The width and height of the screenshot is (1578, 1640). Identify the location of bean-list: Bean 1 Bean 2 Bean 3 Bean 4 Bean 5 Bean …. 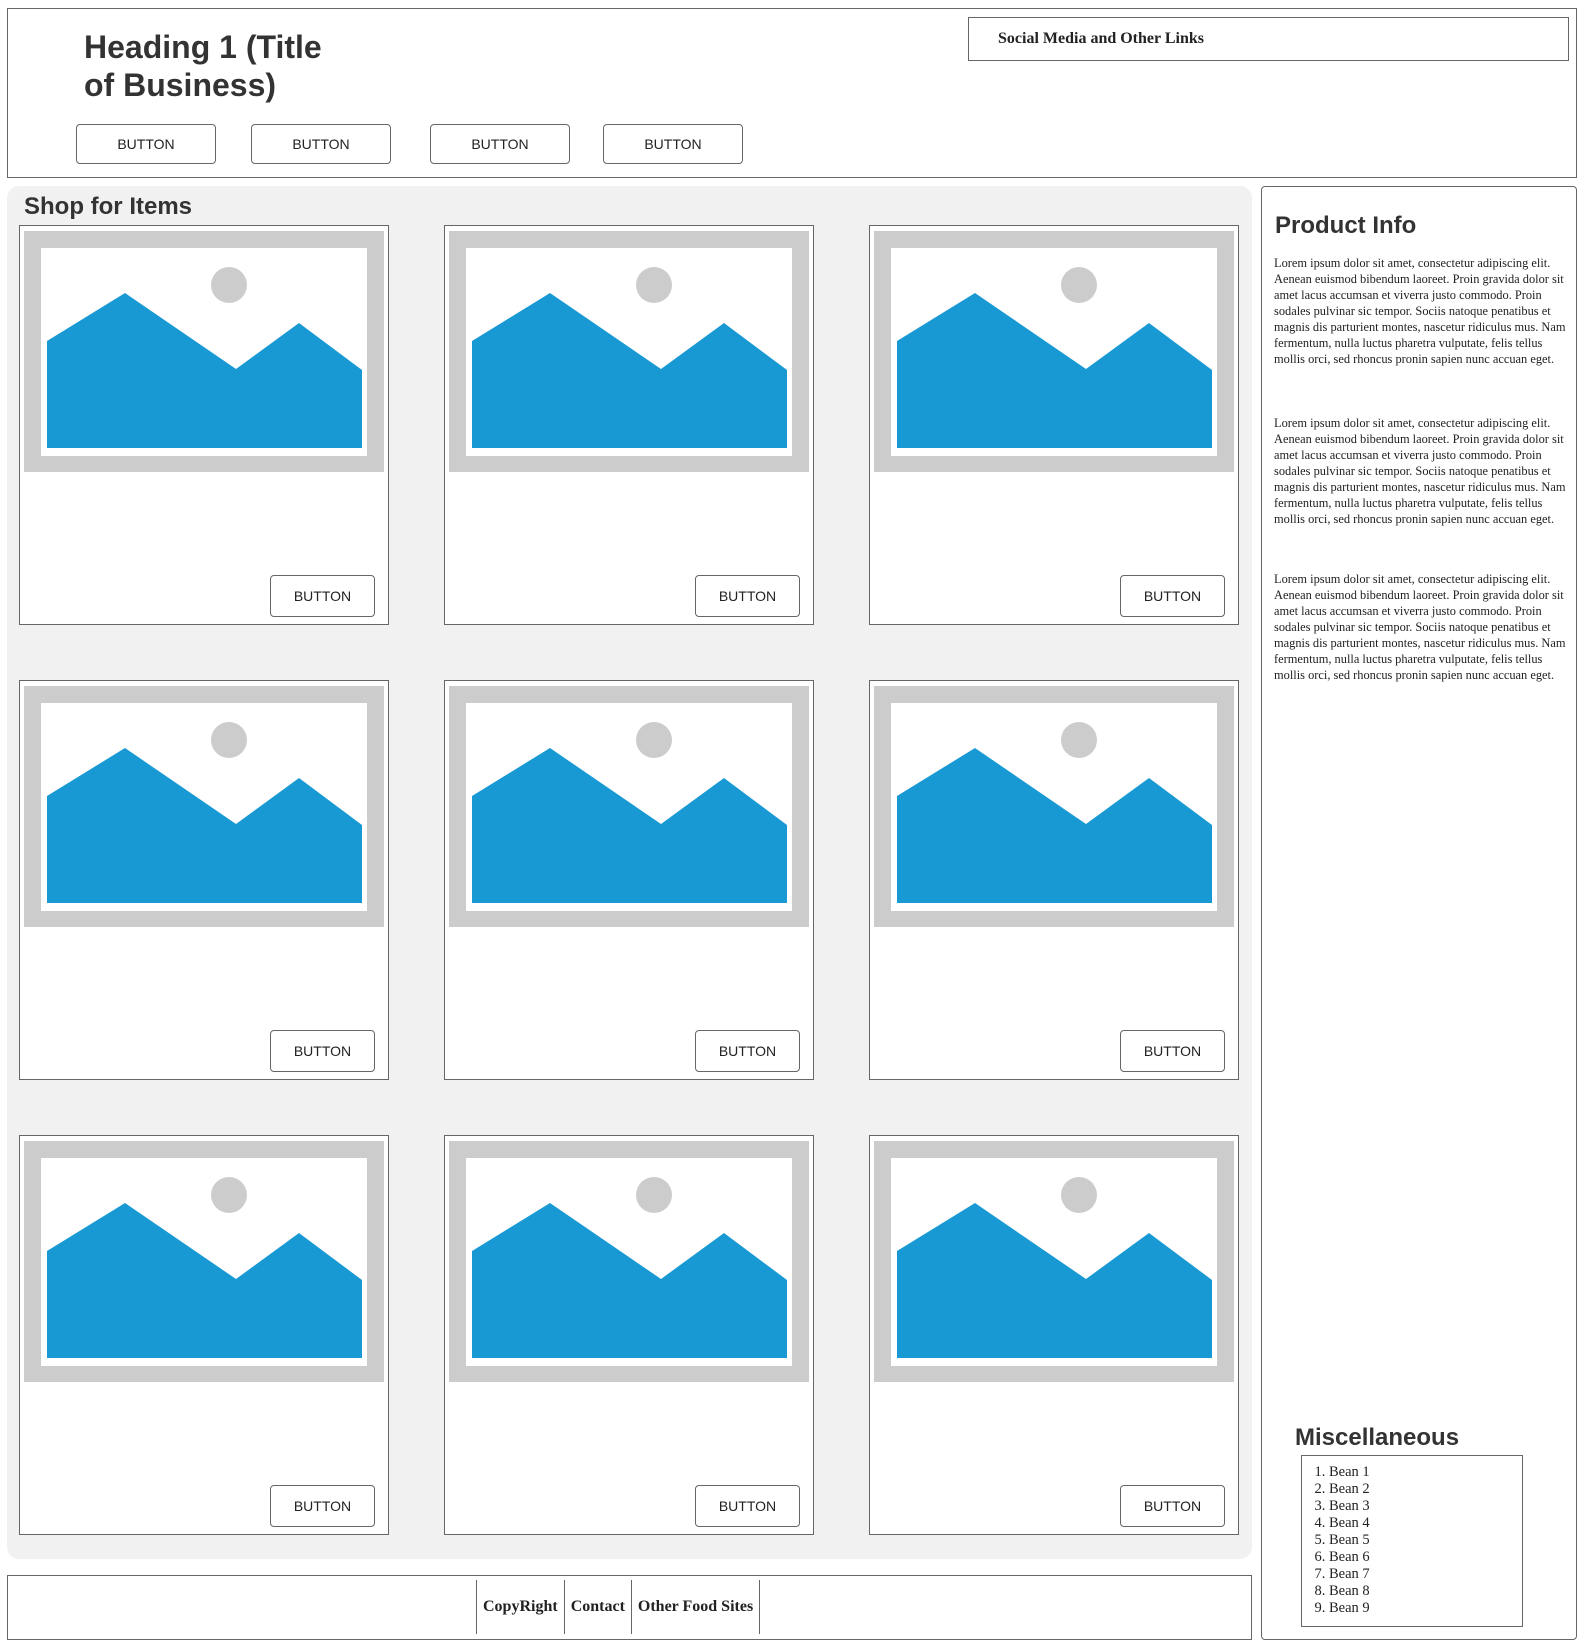
(1412, 1536).